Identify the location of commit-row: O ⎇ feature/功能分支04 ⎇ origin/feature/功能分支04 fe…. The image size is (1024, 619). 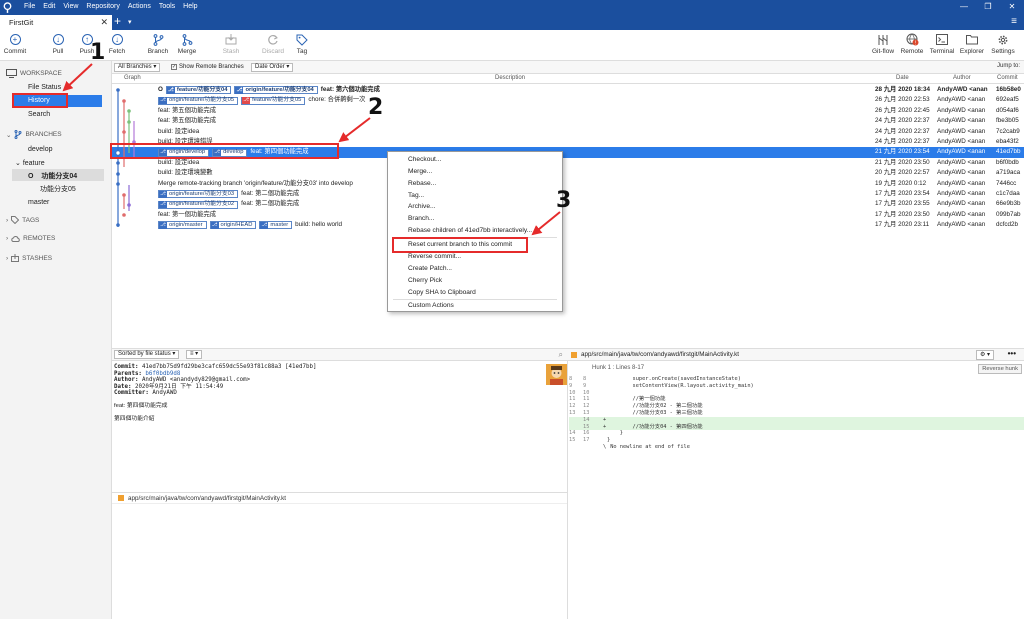
(568, 90).